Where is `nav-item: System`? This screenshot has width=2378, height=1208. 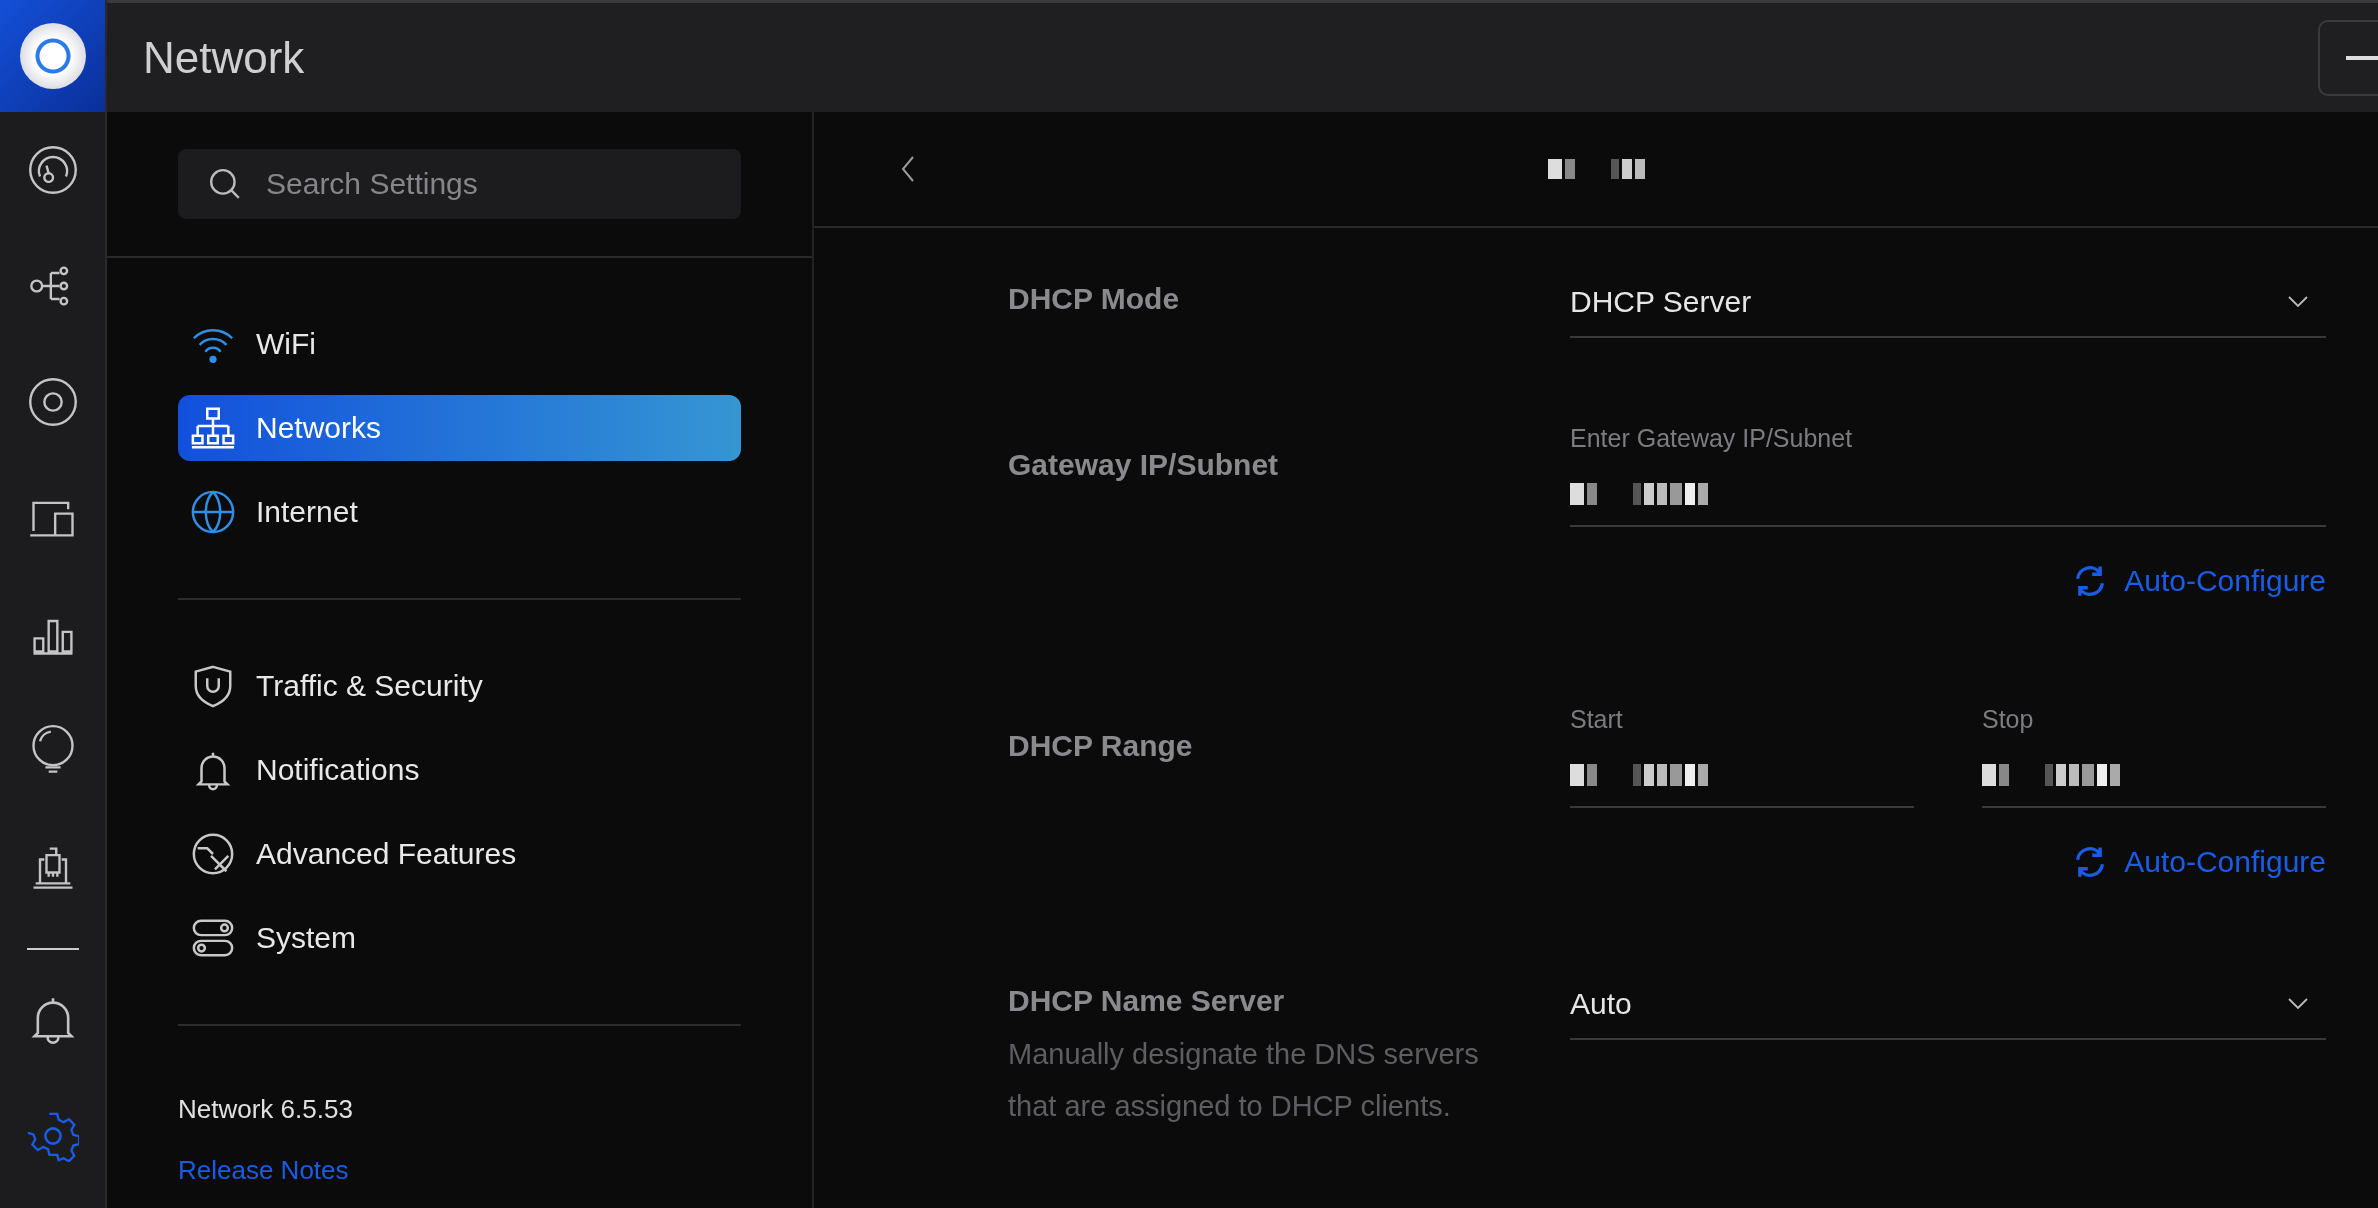
nav-item: System is located at coordinates (459, 938).